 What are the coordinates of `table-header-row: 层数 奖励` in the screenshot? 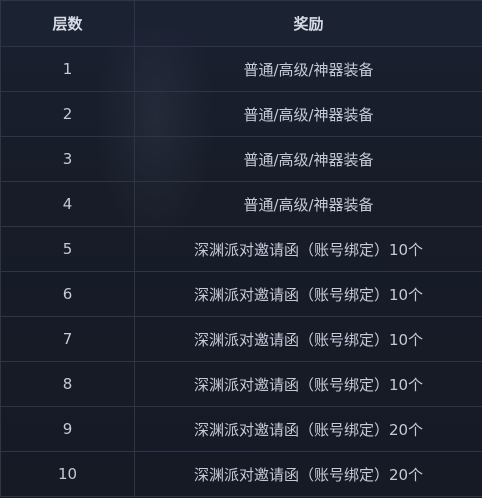 It's located at (241, 23).